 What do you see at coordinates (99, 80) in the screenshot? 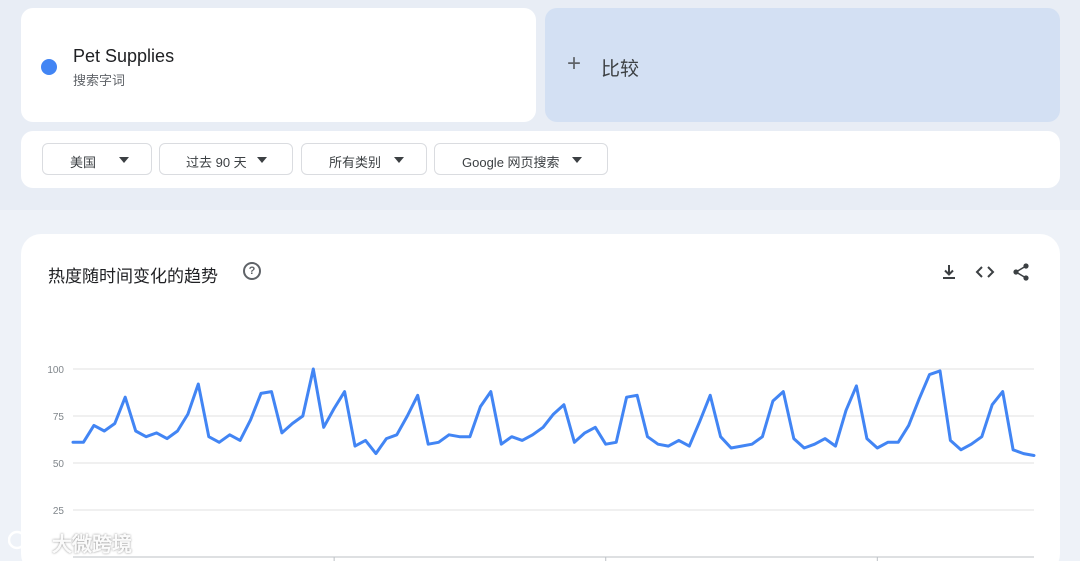
I see `search-term-type: 搜索字词` at bounding box center [99, 80].